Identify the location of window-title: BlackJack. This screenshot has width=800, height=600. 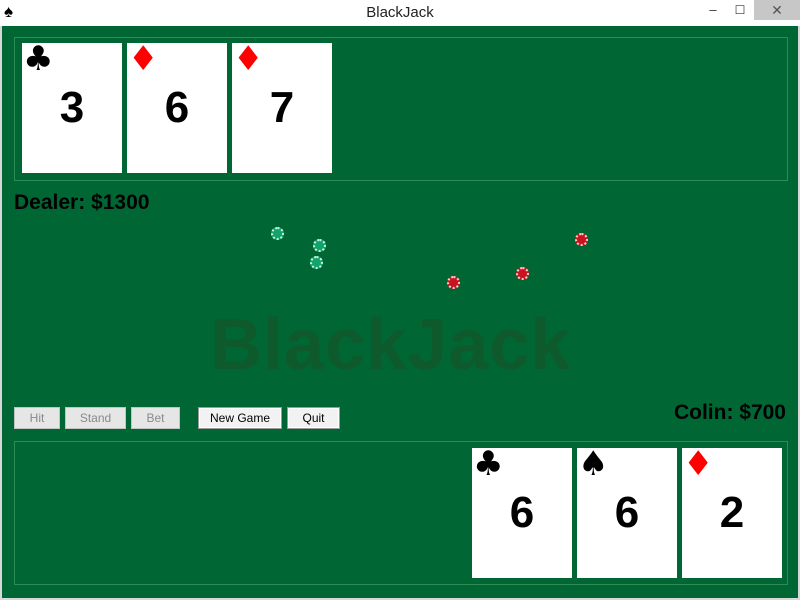
(400, 12).